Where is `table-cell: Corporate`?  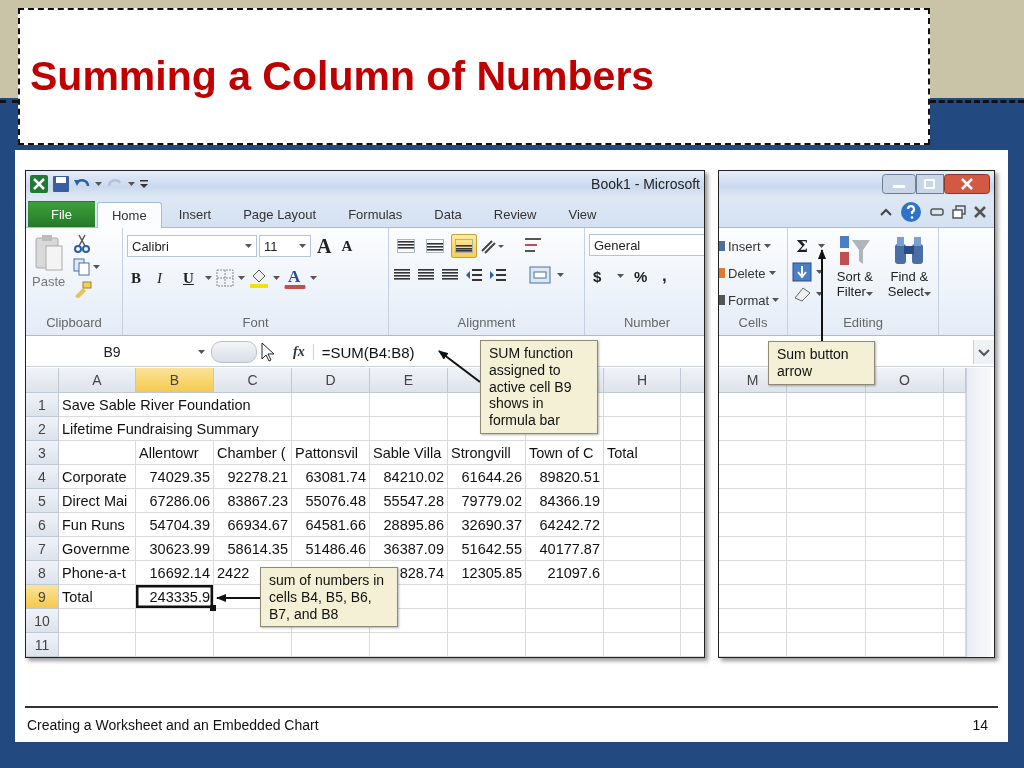 table-cell: Corporate is located at coordinates (97, 477).